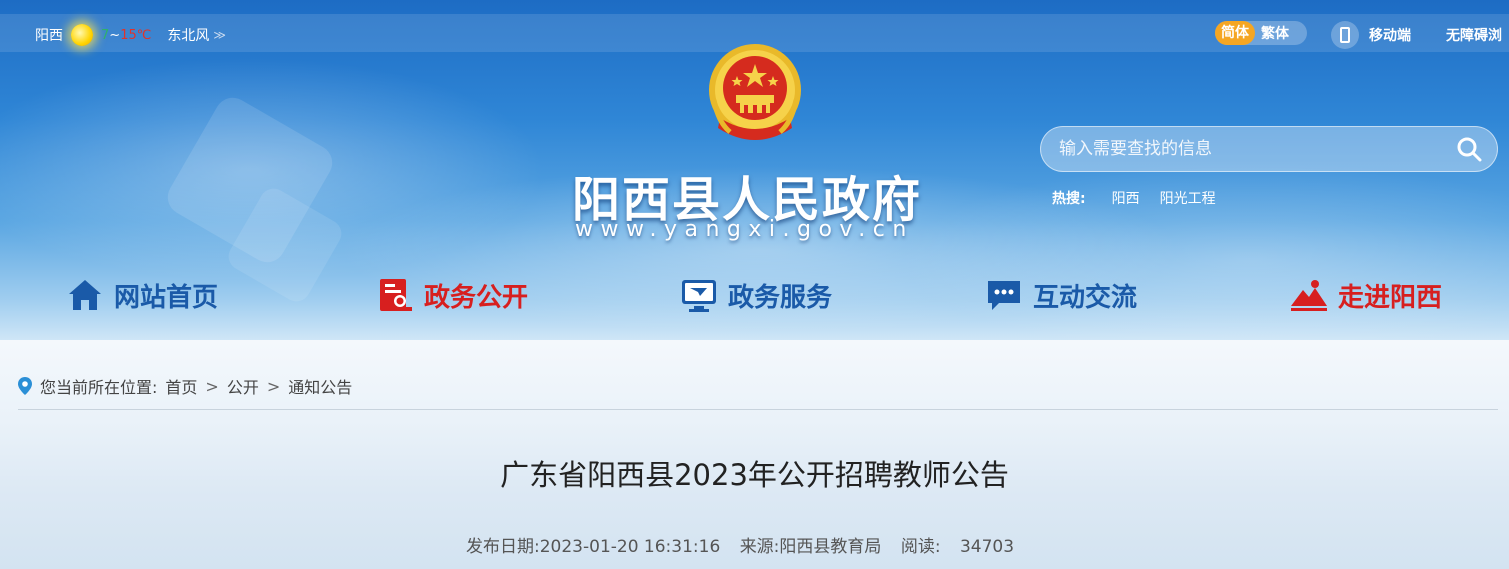  What do you see at coordinates (1004, 295) in the screenshot?
I see `chat-icon` at bounding box center [1004, 295].